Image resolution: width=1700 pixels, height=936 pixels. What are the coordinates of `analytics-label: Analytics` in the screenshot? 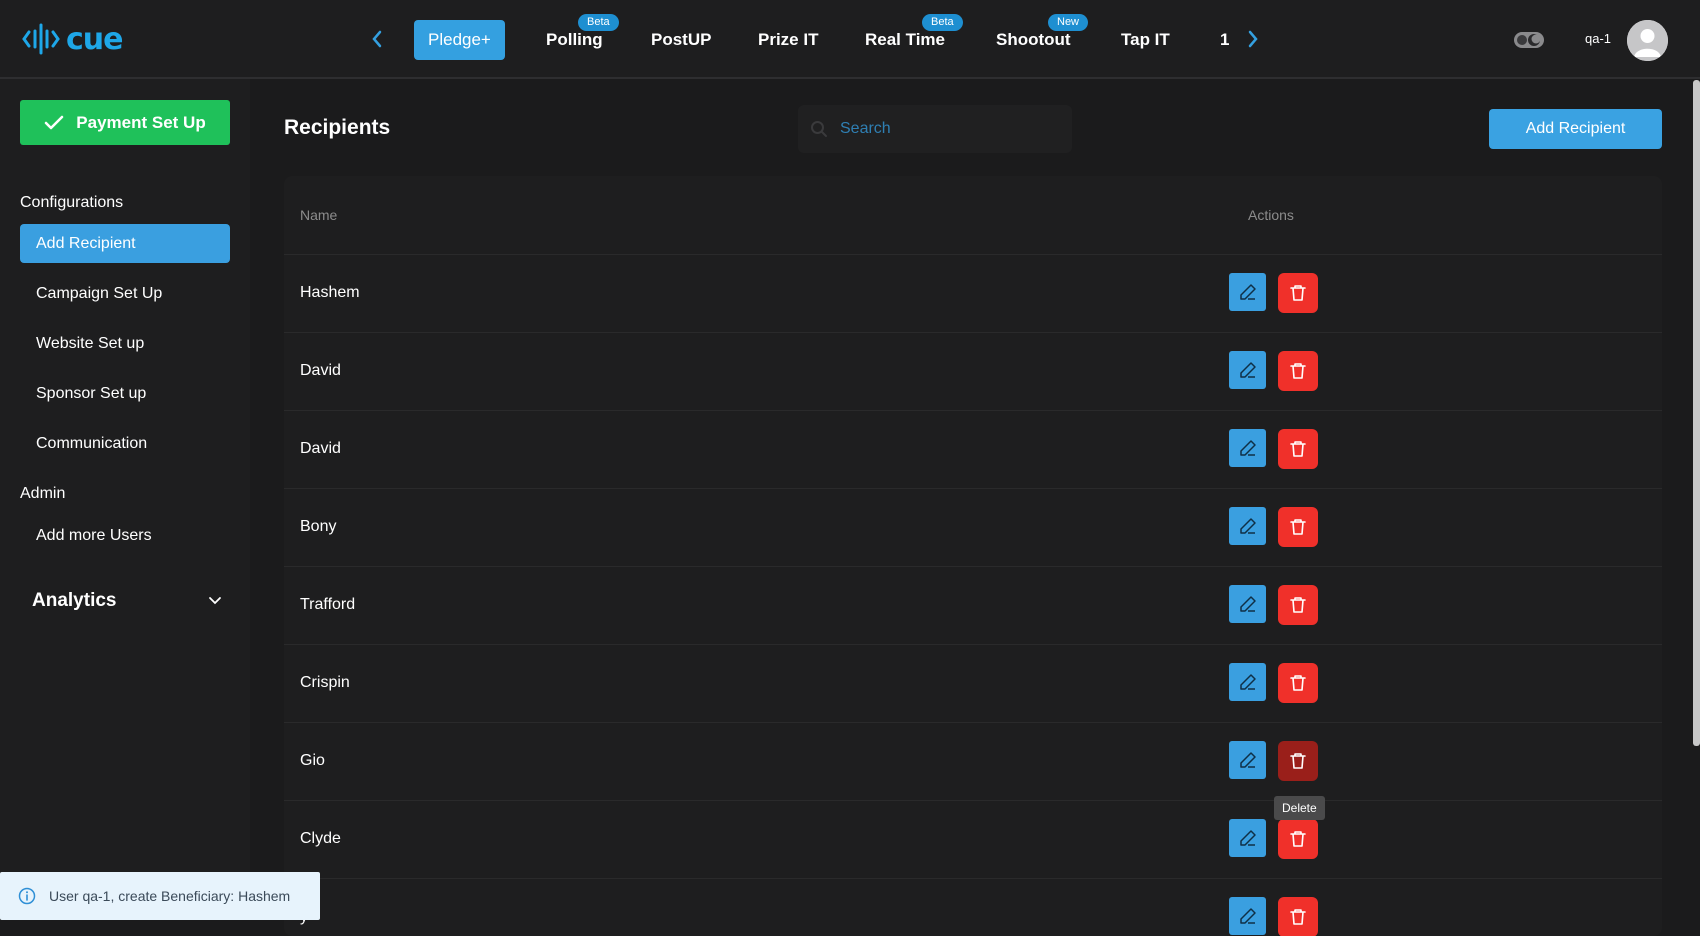 It's located at (74, 600).